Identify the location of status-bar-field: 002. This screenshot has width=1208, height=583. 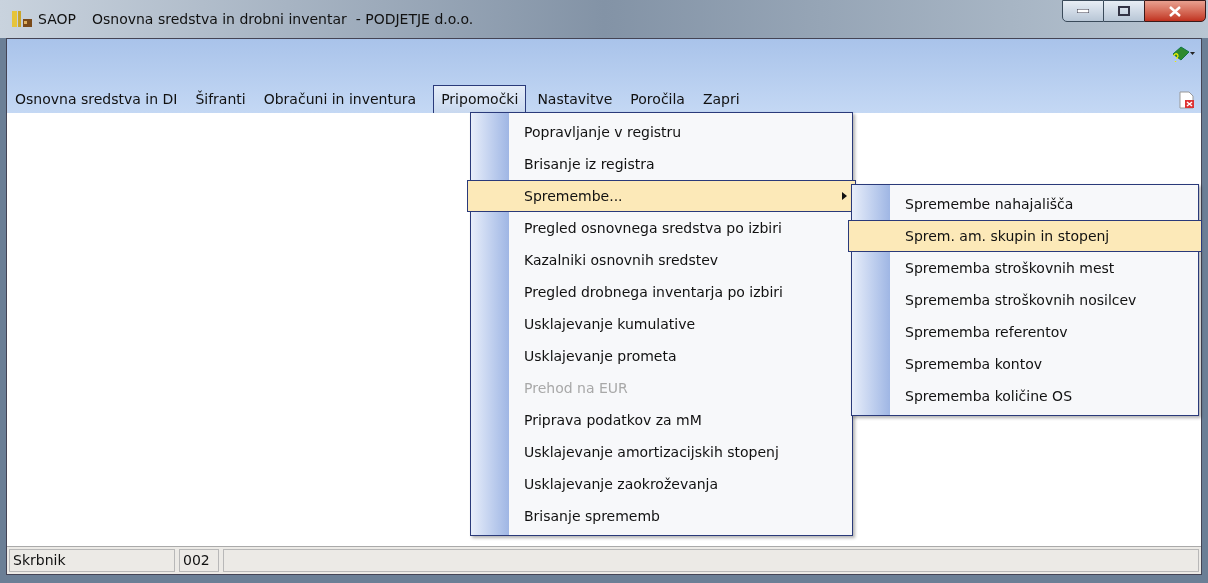
(199, 560).